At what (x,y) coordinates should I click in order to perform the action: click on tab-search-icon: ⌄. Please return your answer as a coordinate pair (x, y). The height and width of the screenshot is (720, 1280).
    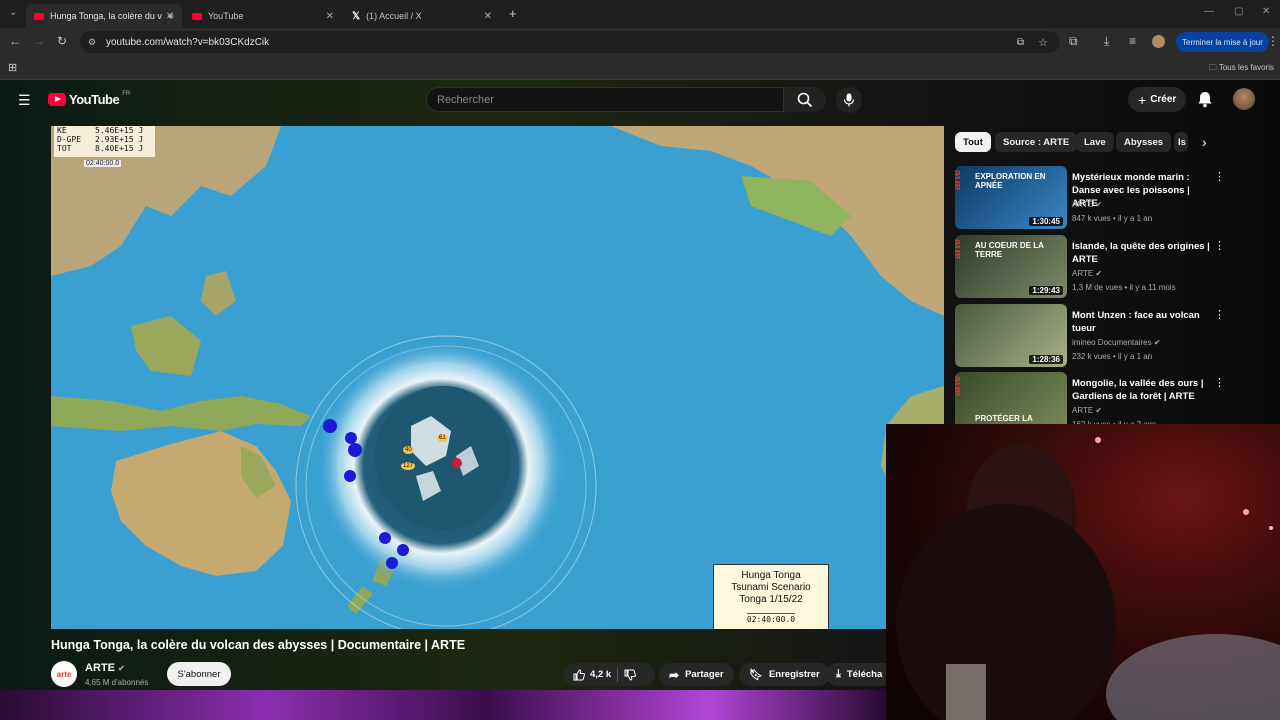
    Looking at the image, I should click on (13, 12).